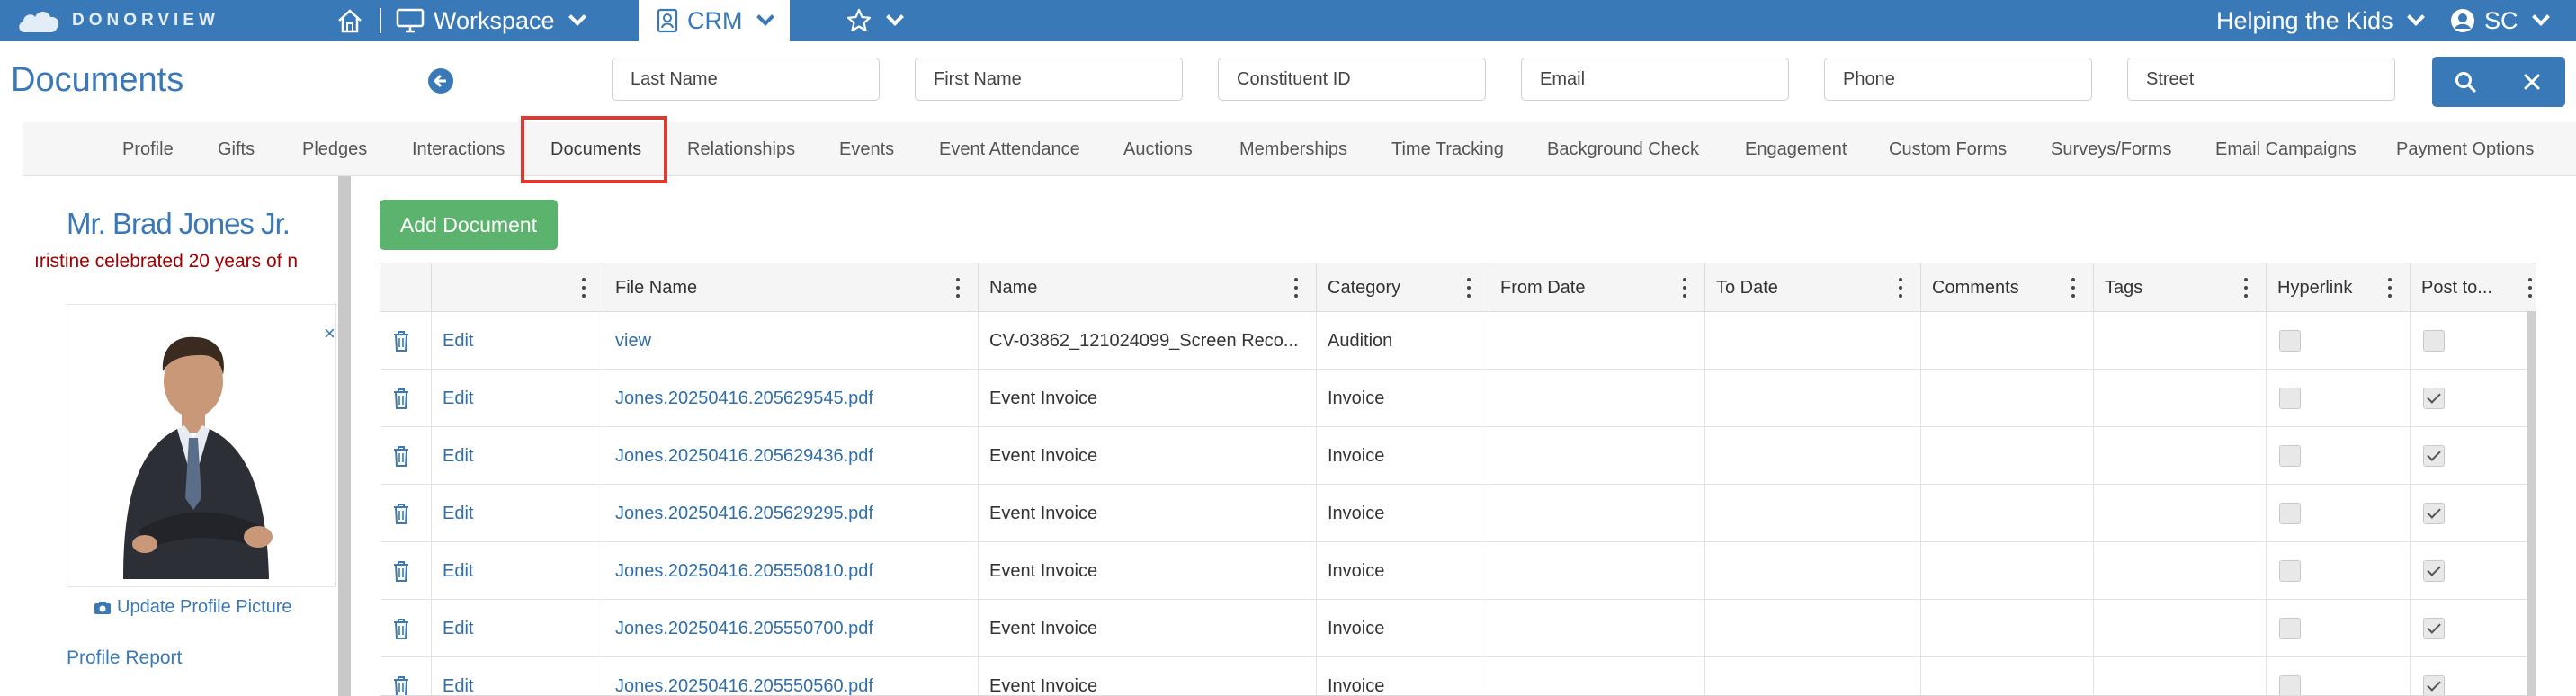  Describe the element at coordinates (1596, 287) in the screenshot. I see `column-header-from-date: From Date` at that location.